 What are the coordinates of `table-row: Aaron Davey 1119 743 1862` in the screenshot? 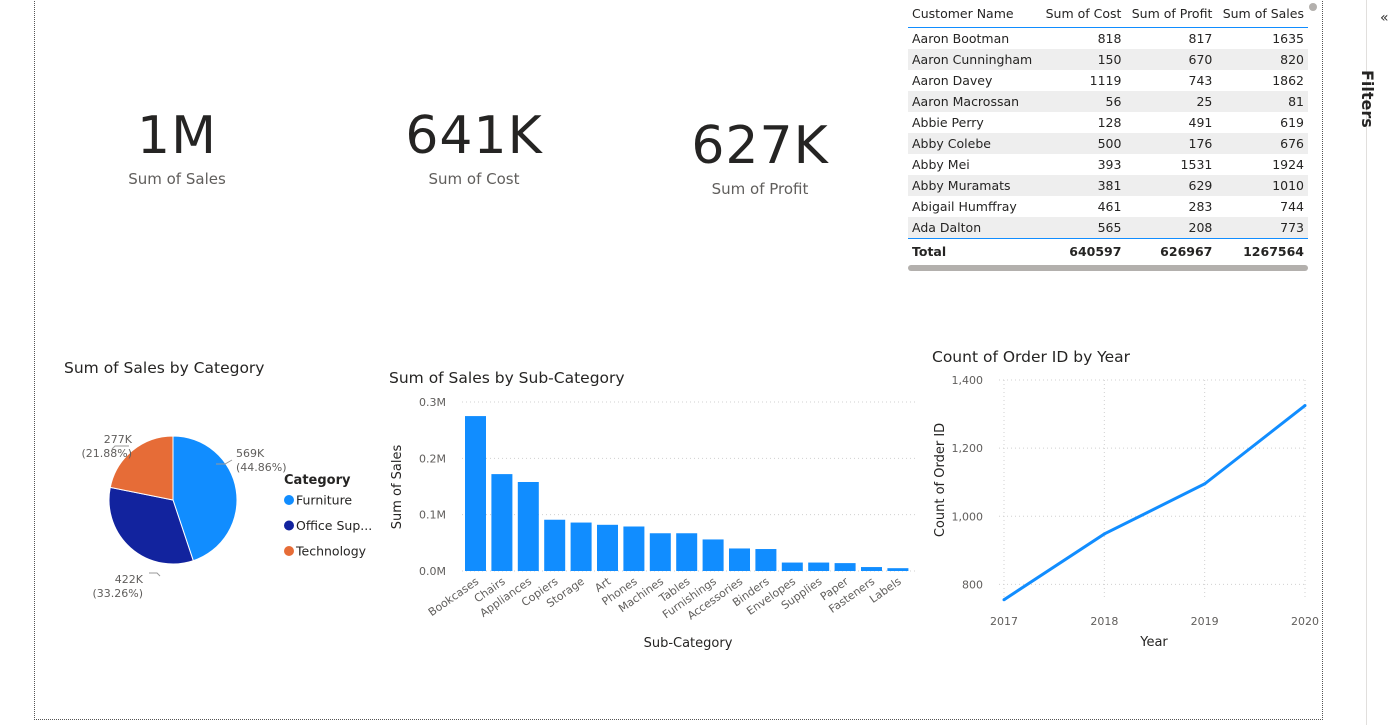 It's located at (1108, 80).